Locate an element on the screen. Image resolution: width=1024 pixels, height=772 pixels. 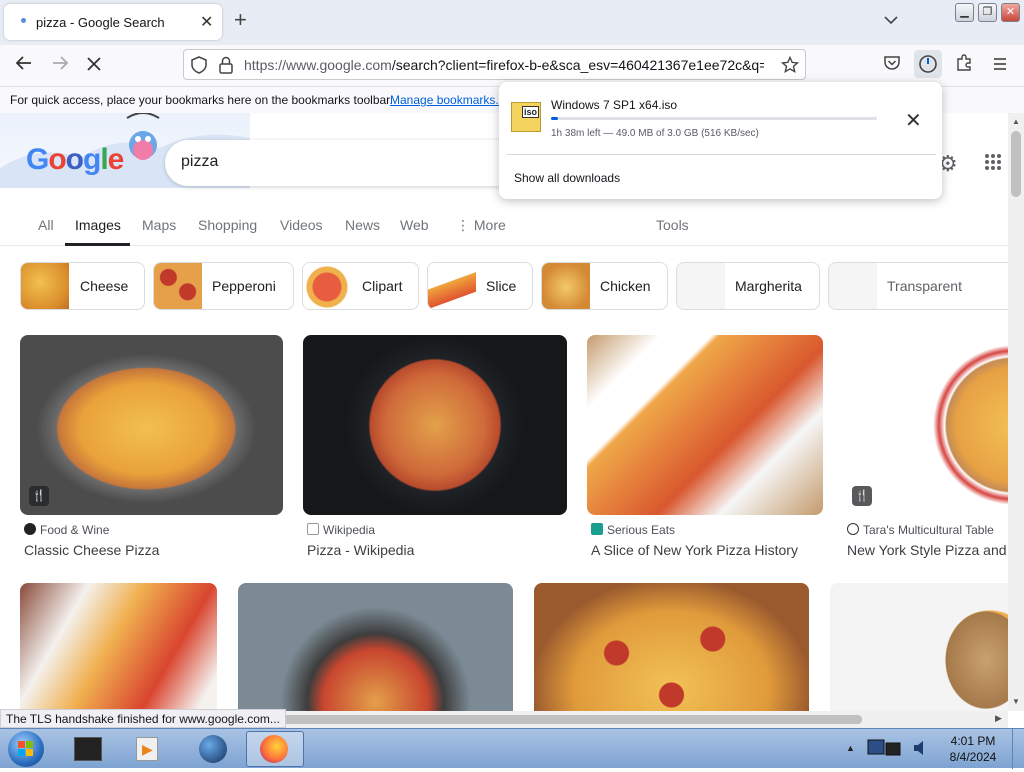
extensions-puzzle-icon is located at coordinates (964, 66).